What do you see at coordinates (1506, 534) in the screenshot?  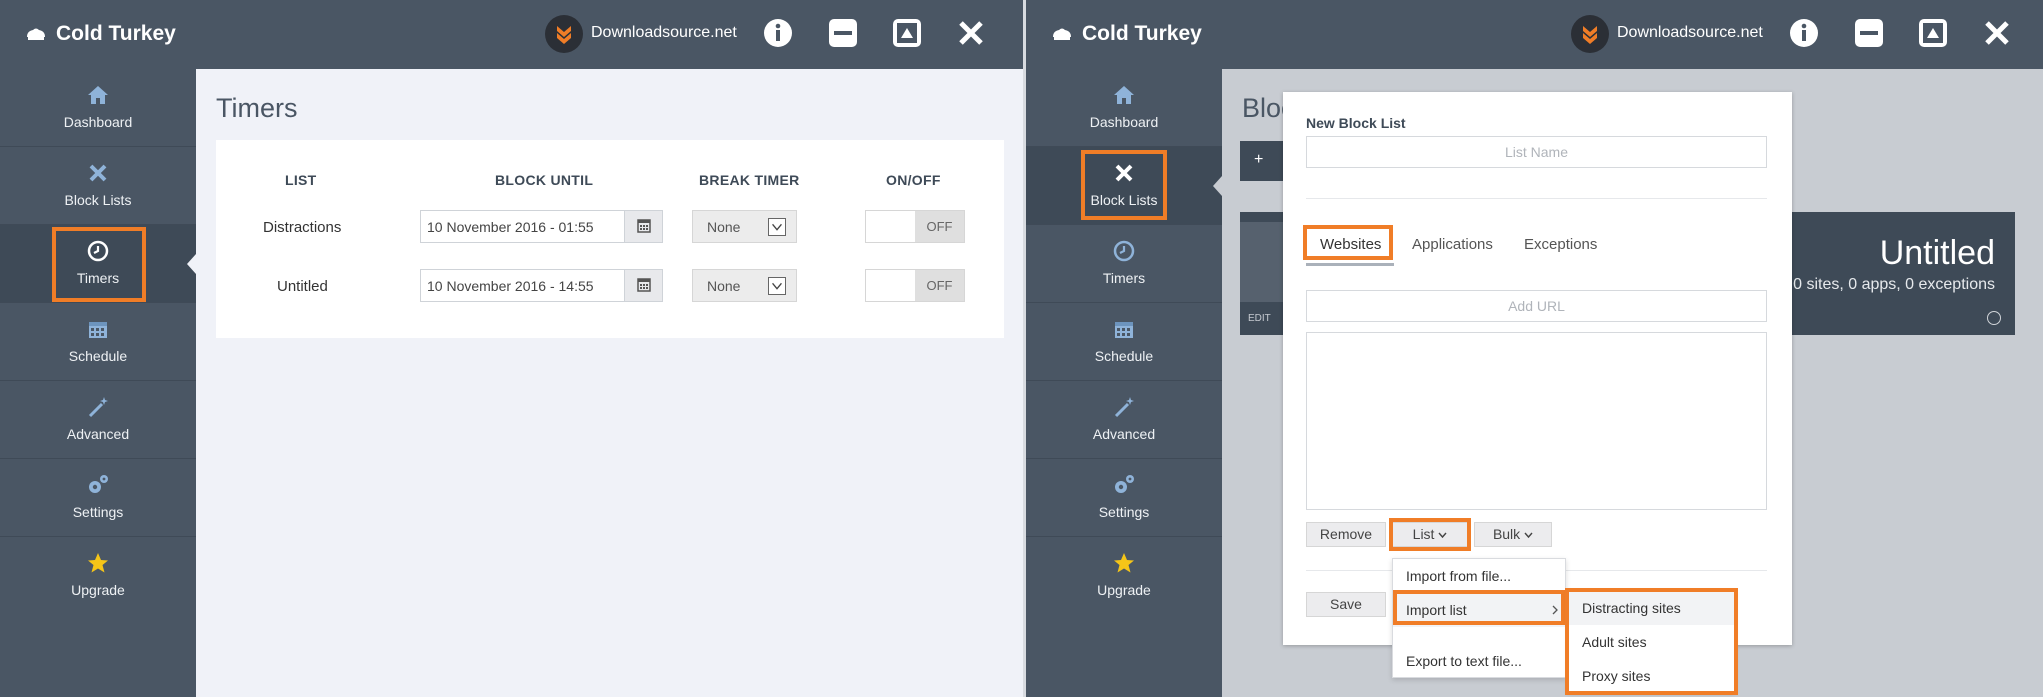 I see `bulk-button-label: Bulk` at bounding box center [1506, 534].